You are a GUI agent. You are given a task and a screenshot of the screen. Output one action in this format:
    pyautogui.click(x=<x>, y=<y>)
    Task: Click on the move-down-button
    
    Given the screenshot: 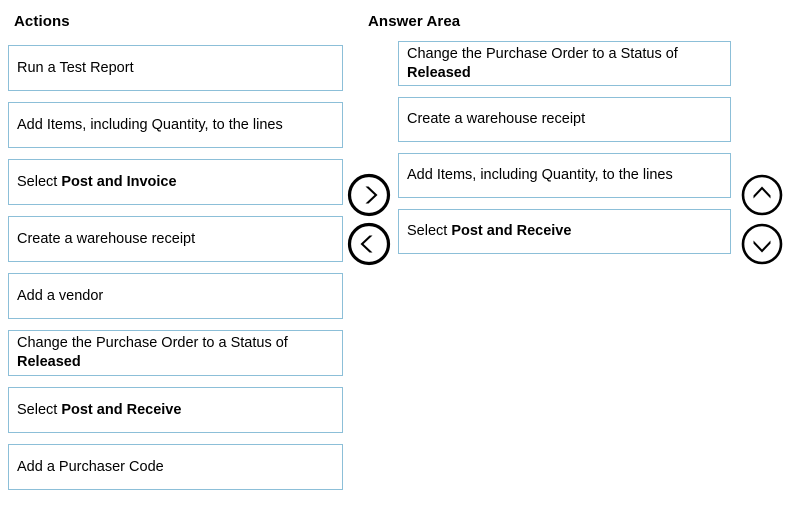 What is the action you would take?
    pyautogui.click(x=762, y=244)
    